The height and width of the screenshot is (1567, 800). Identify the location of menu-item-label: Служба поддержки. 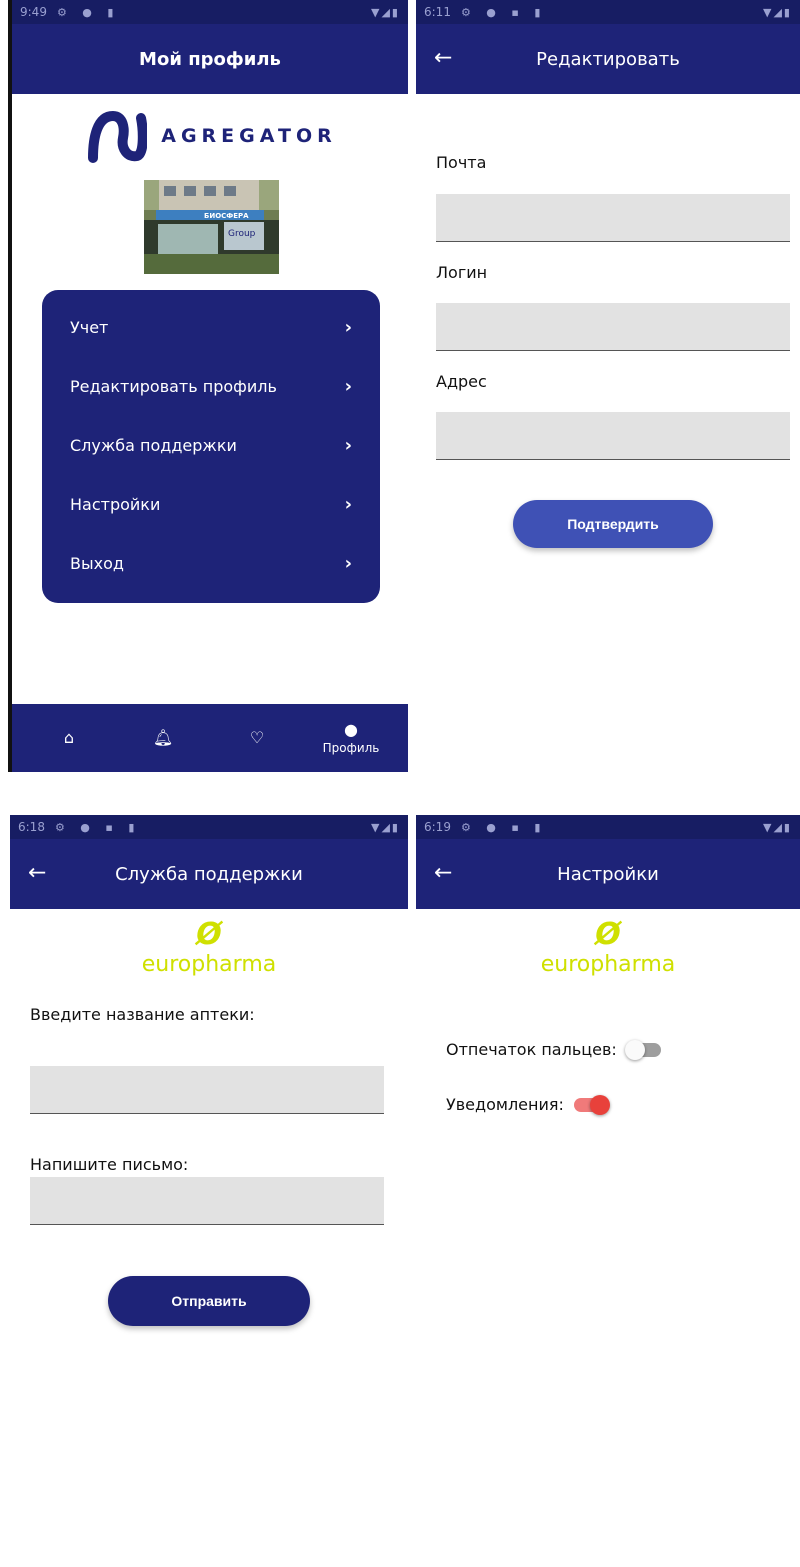
(153, 445).